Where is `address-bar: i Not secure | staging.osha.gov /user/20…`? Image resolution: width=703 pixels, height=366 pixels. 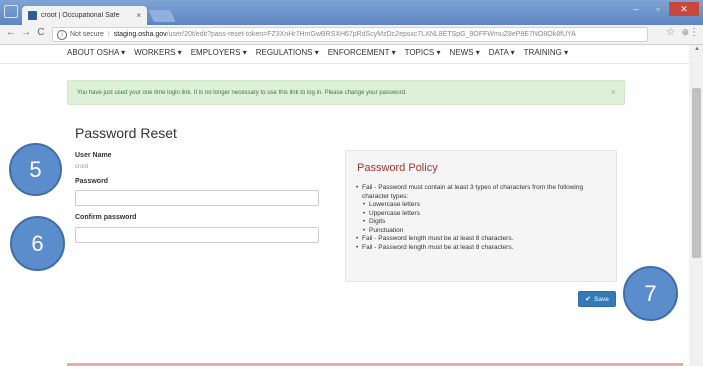 address-bar: i Not secure | staging.osha.gov /user/20… is located at coordinates (350, 34).